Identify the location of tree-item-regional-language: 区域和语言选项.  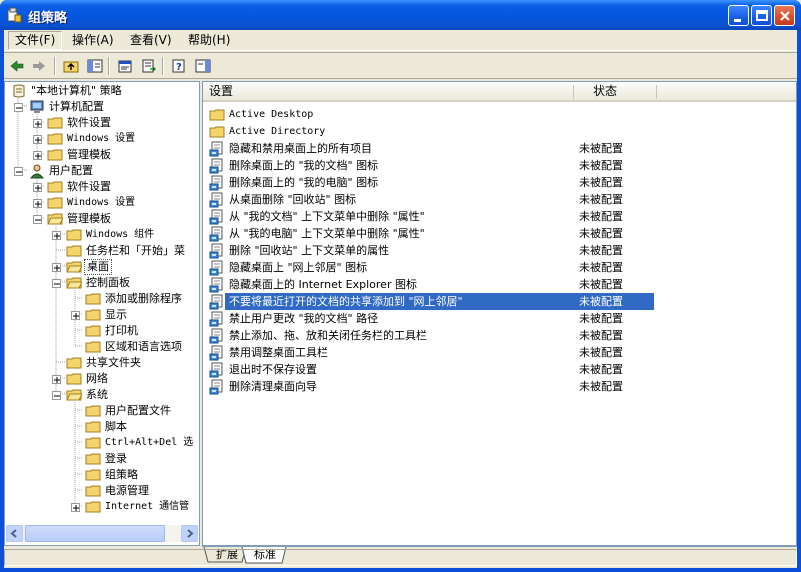
(102, 347).